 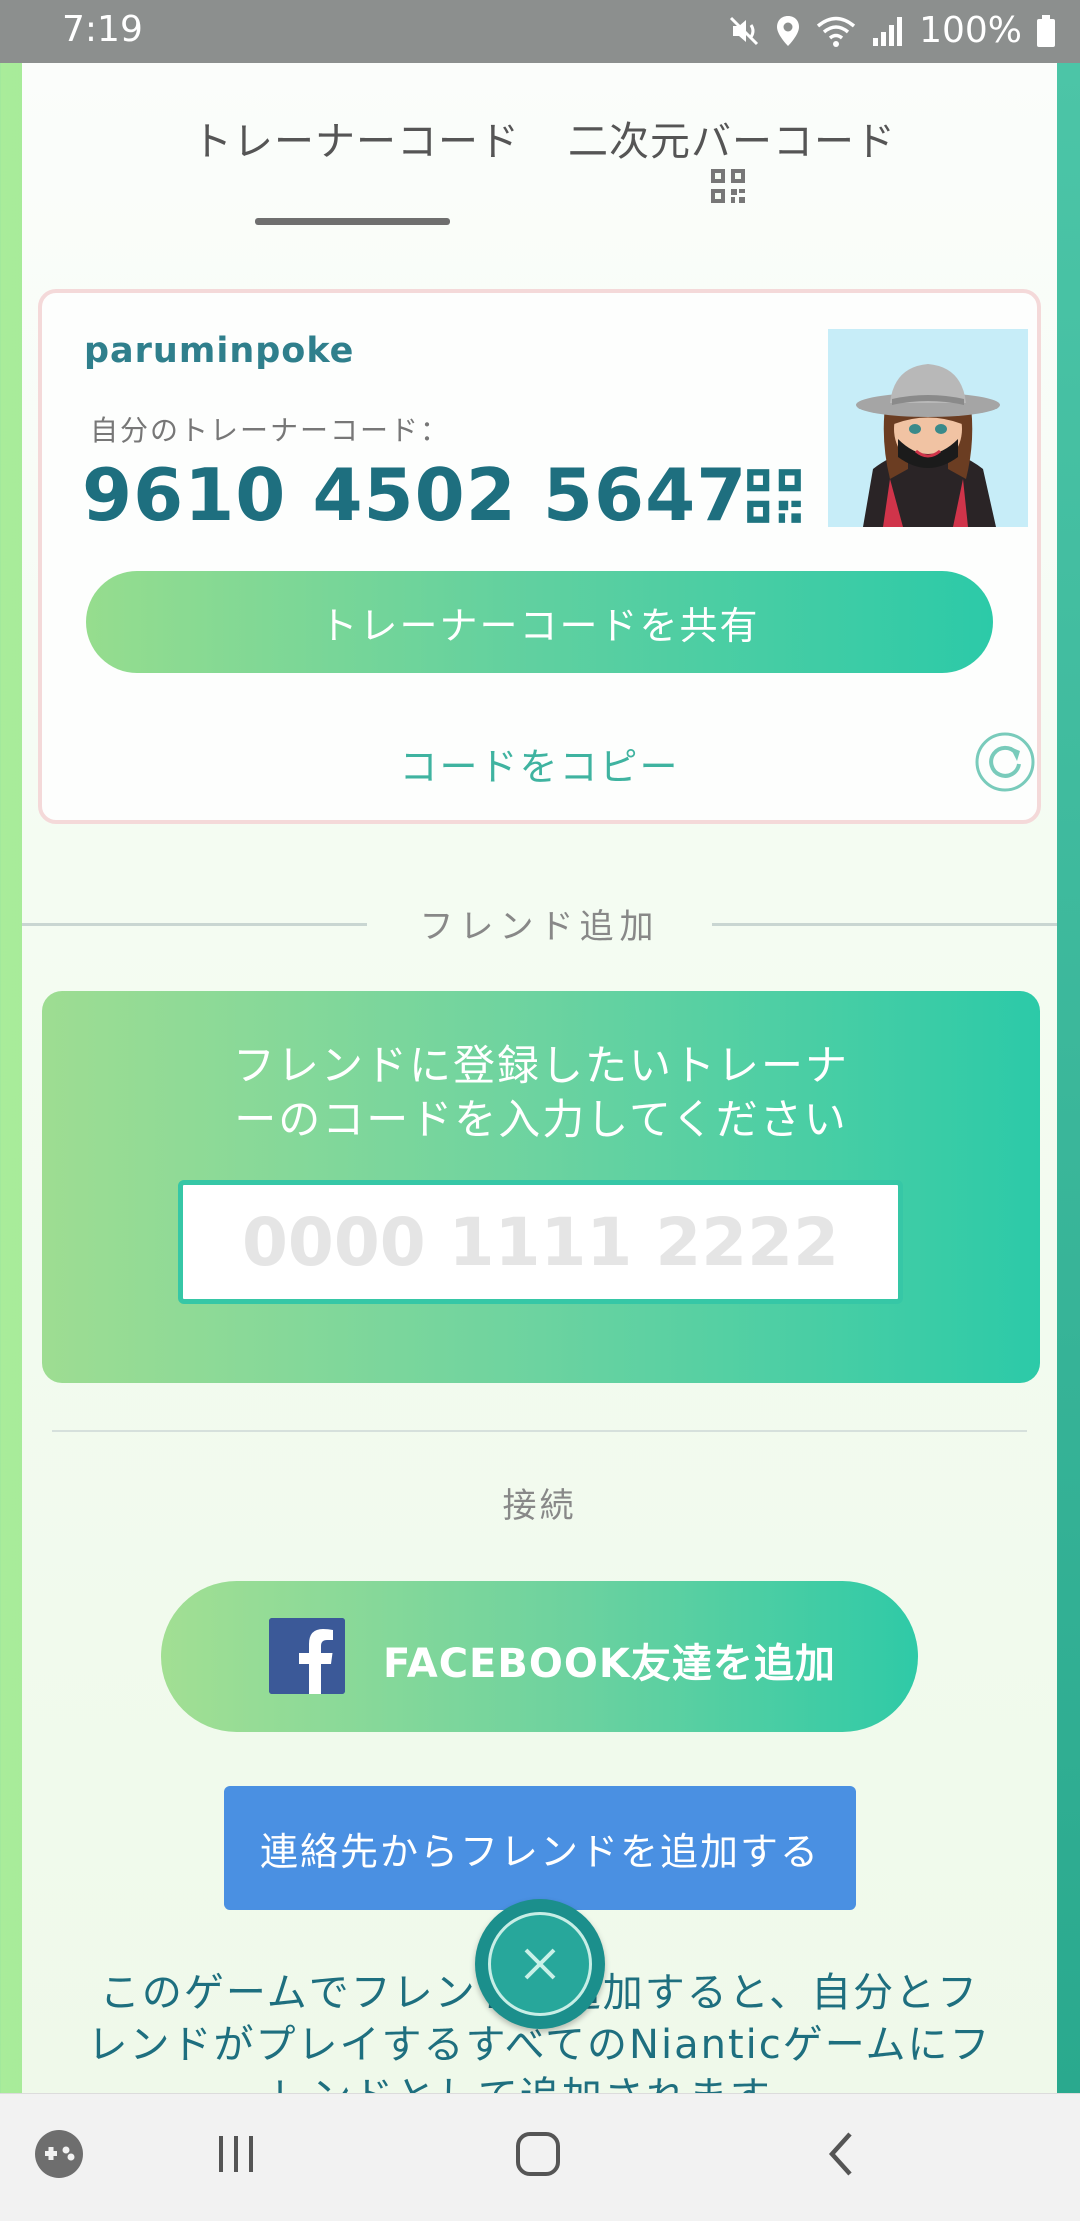 I want to click on refresh-icon, so click(x=1005, y=762).